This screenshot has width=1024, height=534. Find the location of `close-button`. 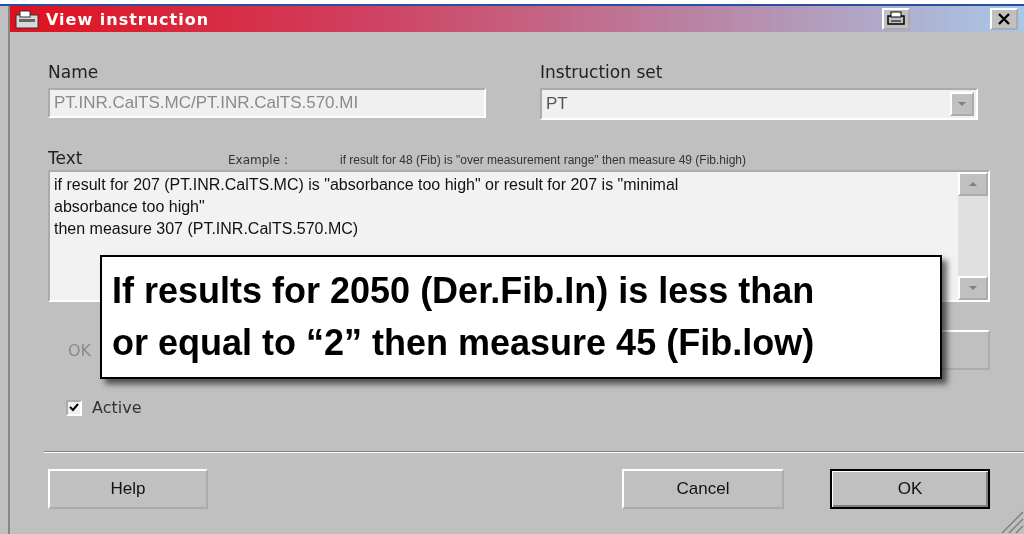

close-button is located at coordinates (1004, 19).